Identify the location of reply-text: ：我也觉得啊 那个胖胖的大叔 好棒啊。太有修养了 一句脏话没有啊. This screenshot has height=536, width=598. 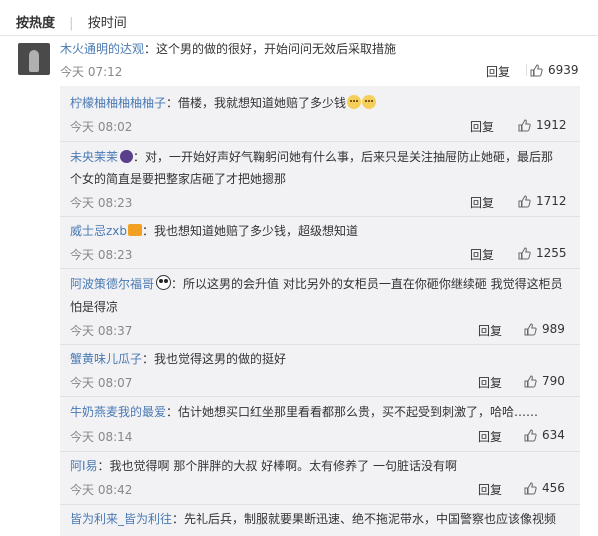
(277, 466).